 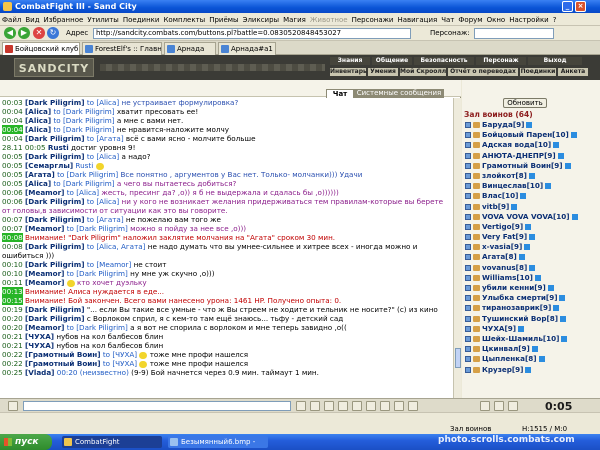 What do you see at coordinates (555, 61) in the screenshot?
I see `nav-exit: Выход` at bounding box center [555, 61].